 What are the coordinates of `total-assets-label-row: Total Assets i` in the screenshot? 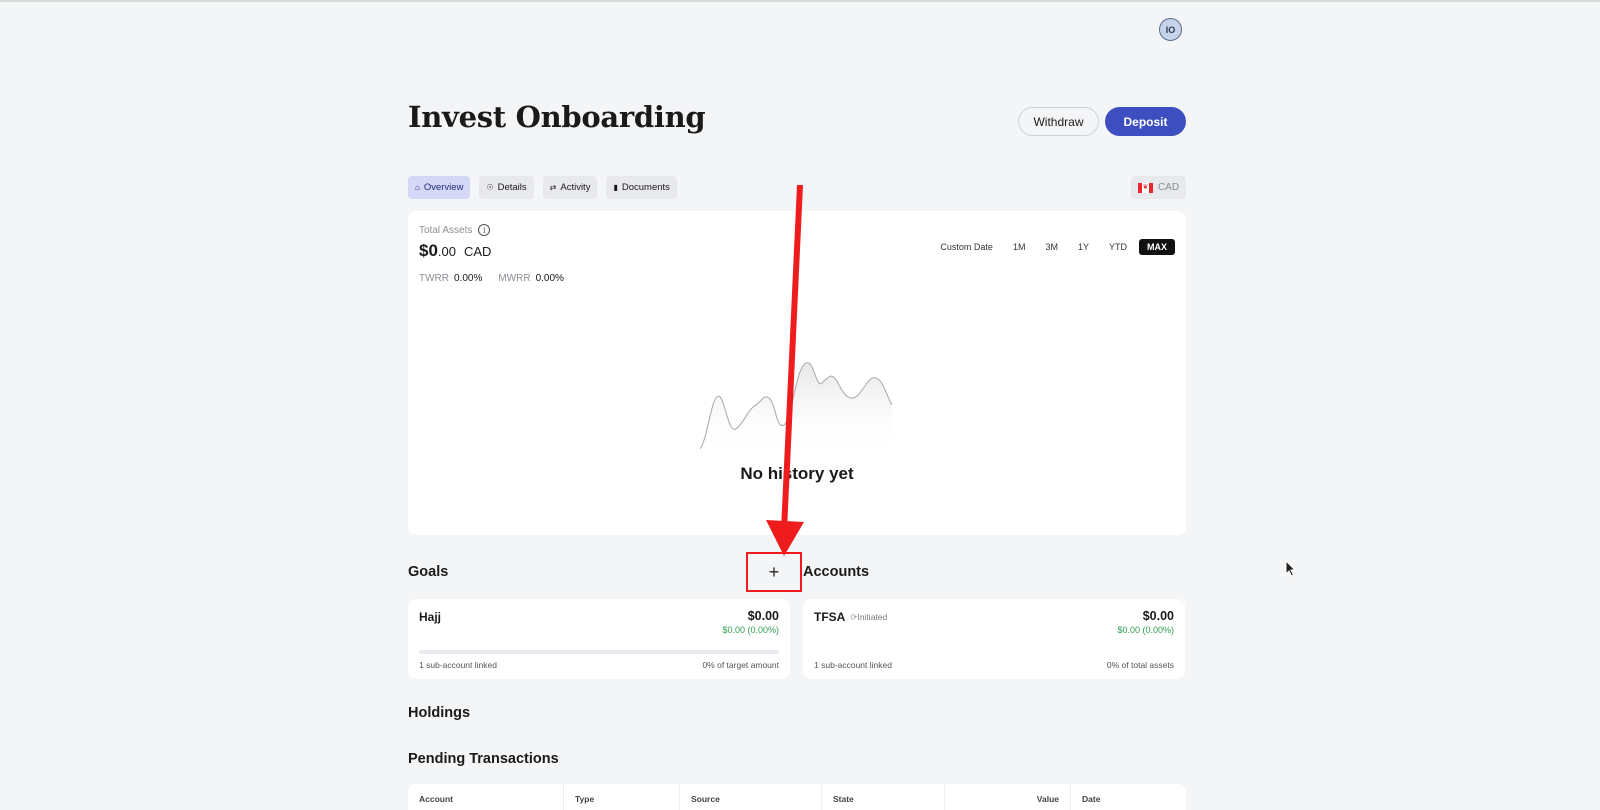 It's located at (455, 230).